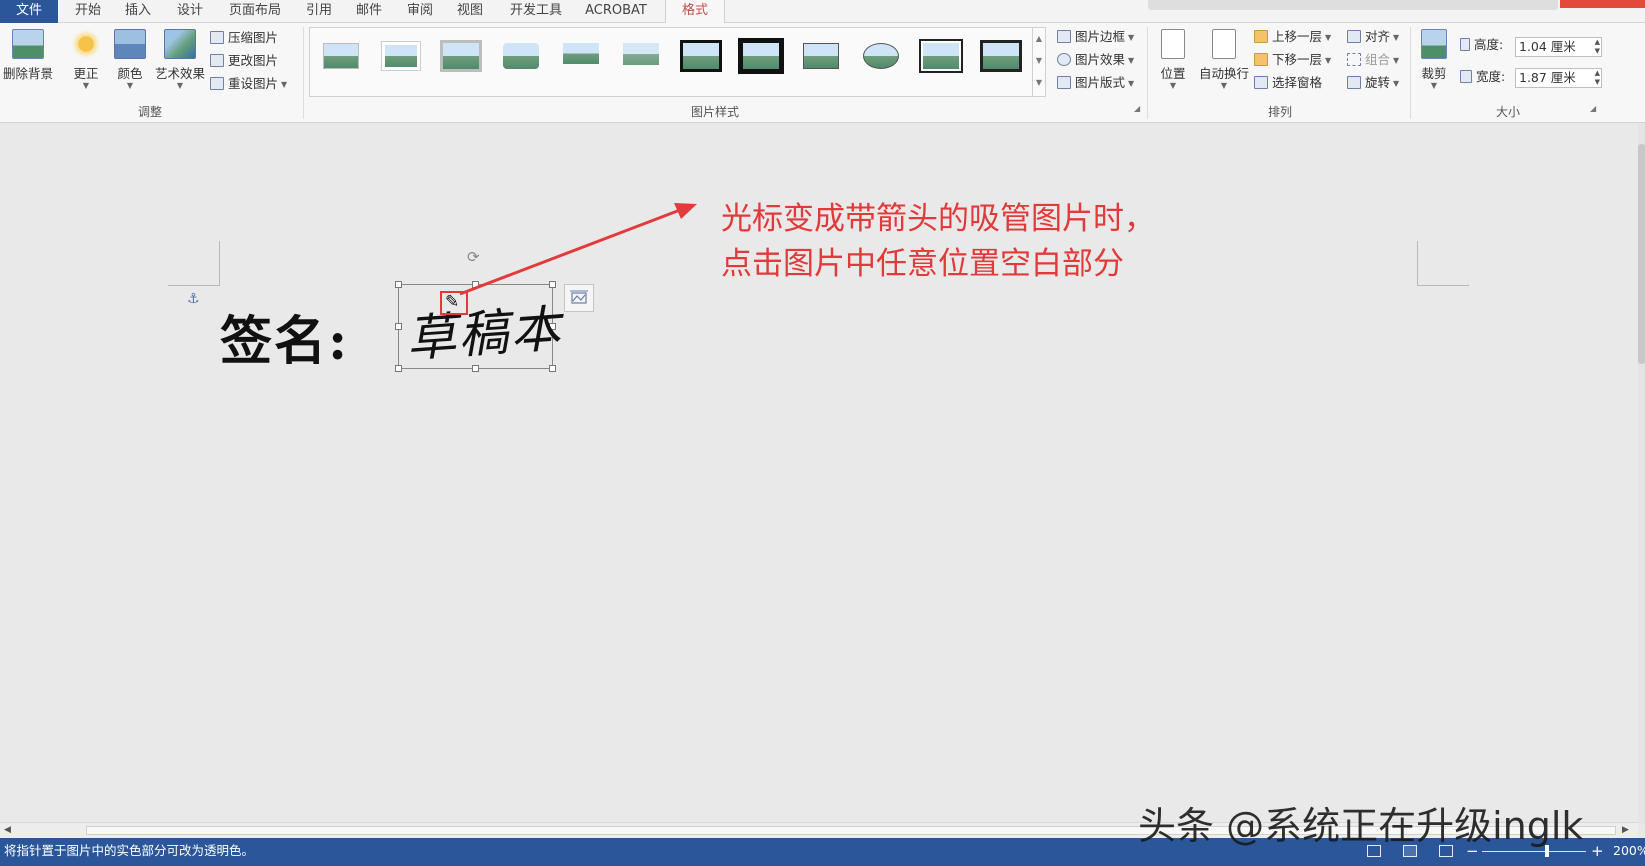  I want to click on gallery-up-icon: ▲, so click(1039, 39).